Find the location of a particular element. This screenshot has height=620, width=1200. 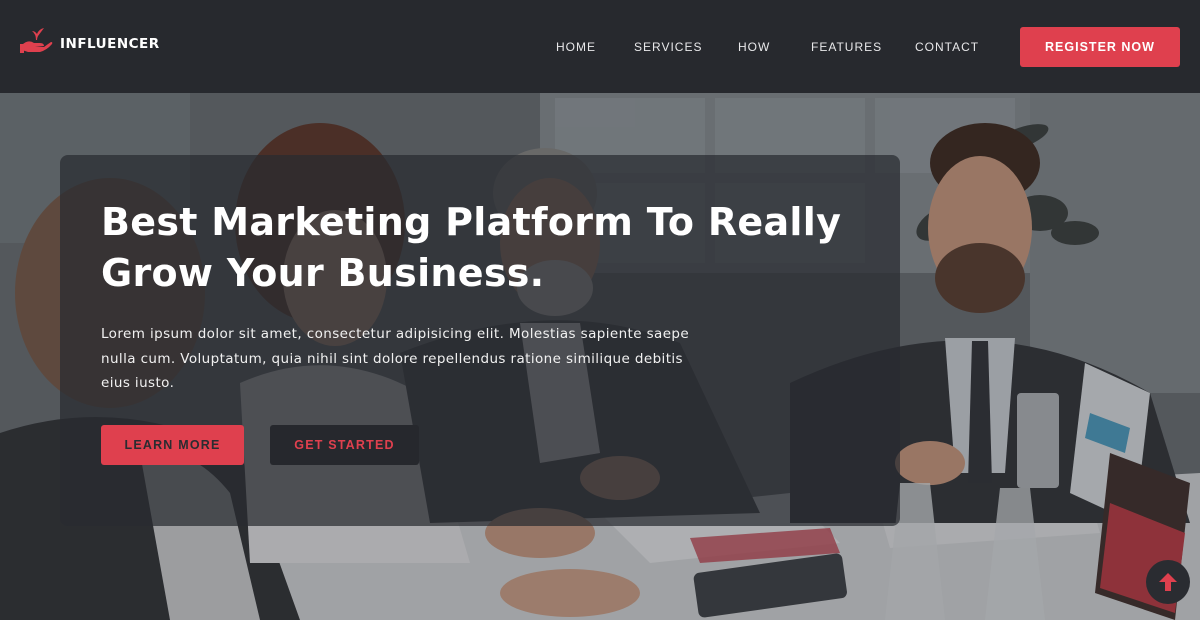

get-started-button: GET STARTED is located at coordinates (344, 445).